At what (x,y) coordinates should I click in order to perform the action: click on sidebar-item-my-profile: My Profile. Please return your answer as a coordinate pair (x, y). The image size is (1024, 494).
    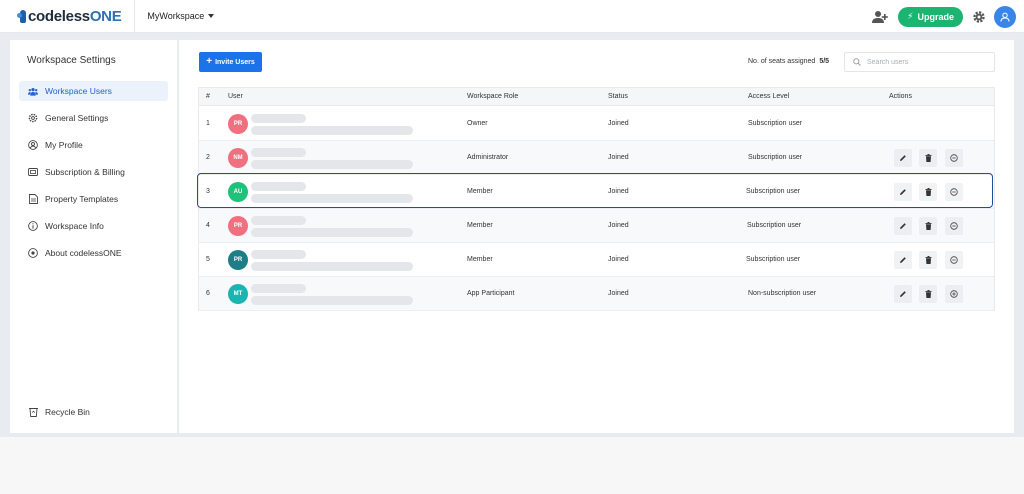
    Looking at the image, I should click on (93, 145).